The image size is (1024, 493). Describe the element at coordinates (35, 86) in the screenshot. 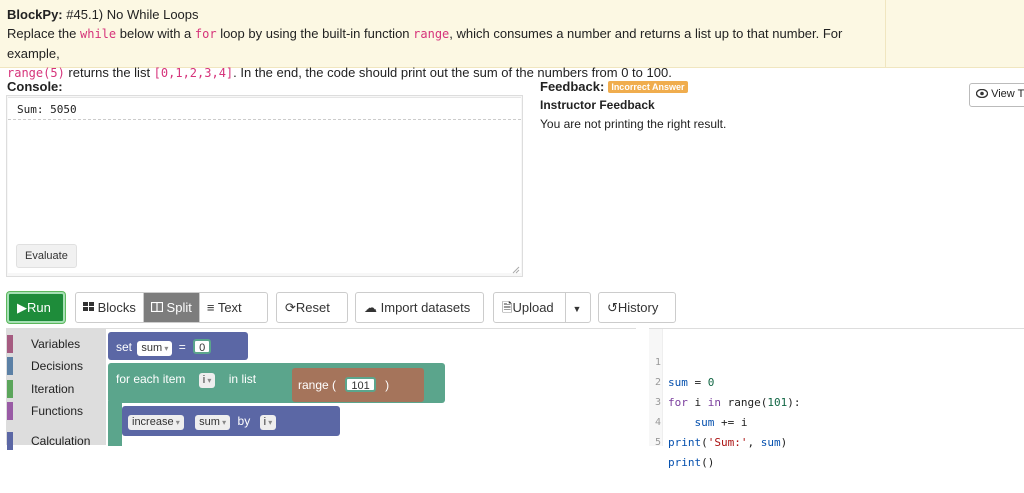

I see `console-label: Console:` at that location.